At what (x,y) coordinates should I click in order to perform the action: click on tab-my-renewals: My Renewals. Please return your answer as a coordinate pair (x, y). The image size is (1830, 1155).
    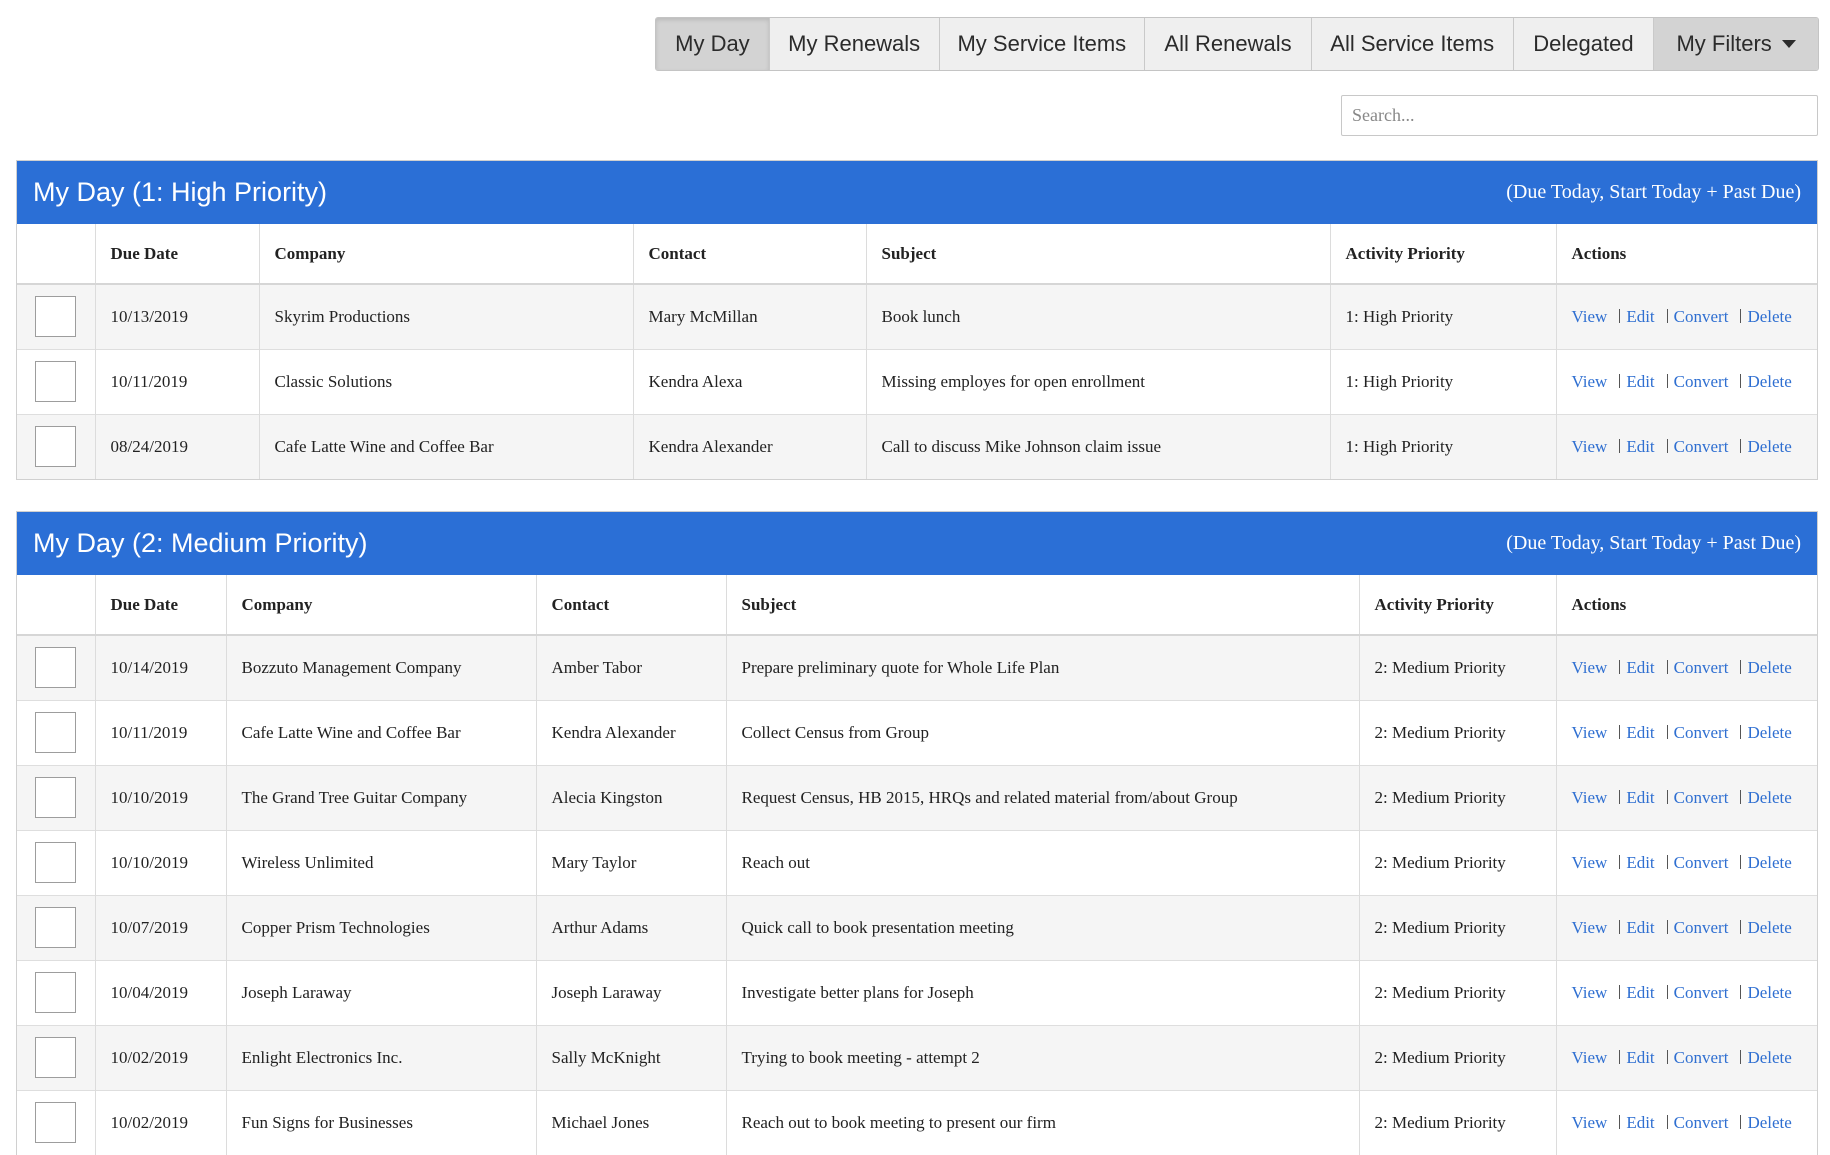
    Looking at the image, I should click on (854, 44).